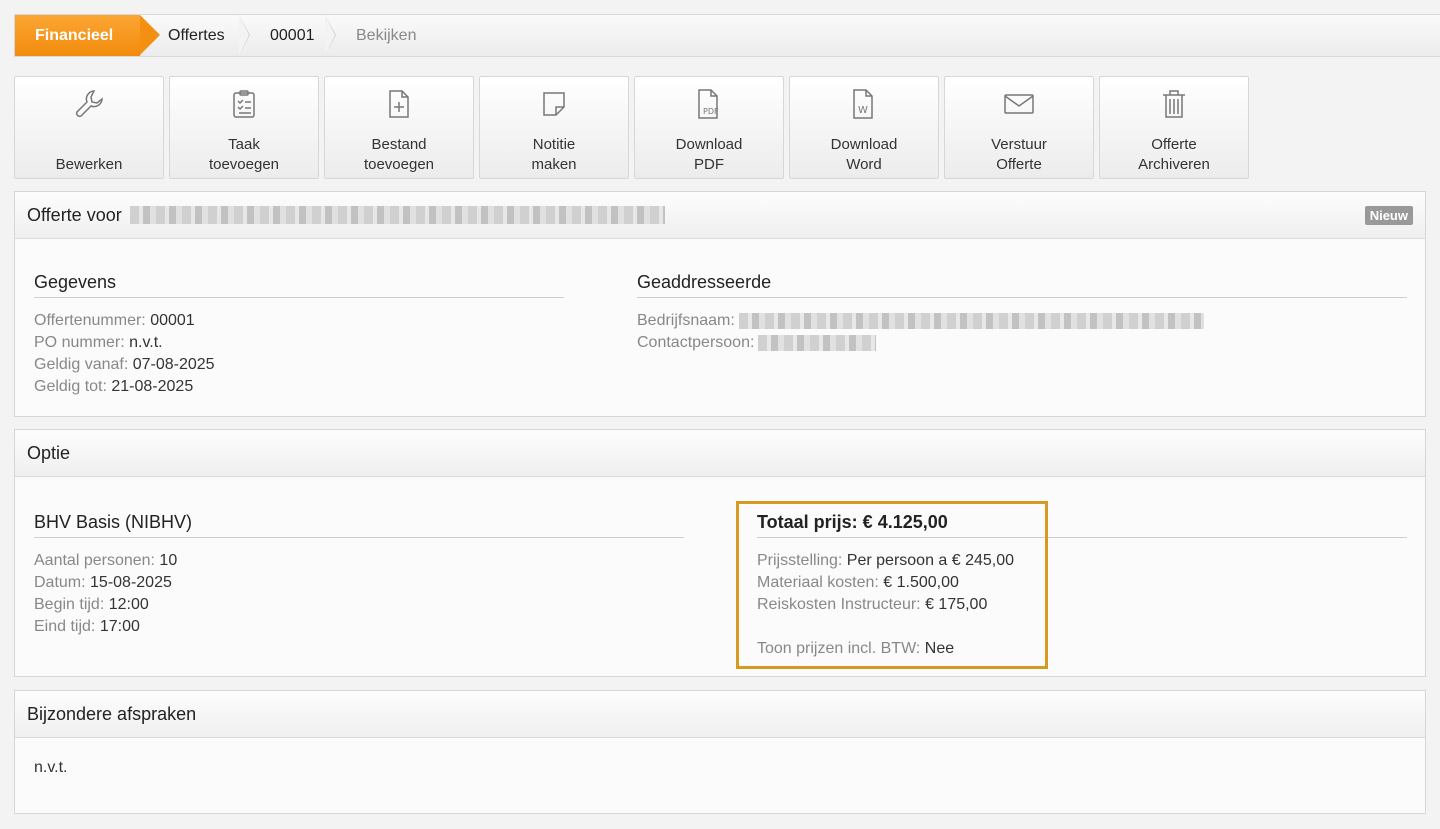 The height and width of the screenshot is (829, 1440). Describe the element at coordinates (114, 386) in the screenshot. I see `geldig-tot-row: Geldig tot: 21-08-2025` at that location.